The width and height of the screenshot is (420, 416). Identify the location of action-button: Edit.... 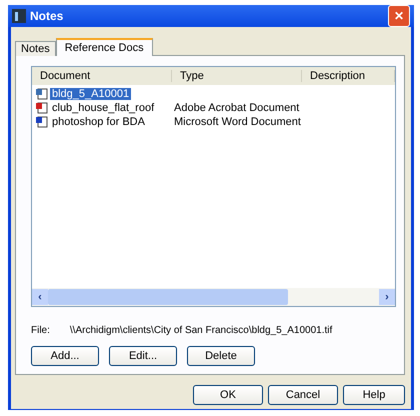
(143, 356).